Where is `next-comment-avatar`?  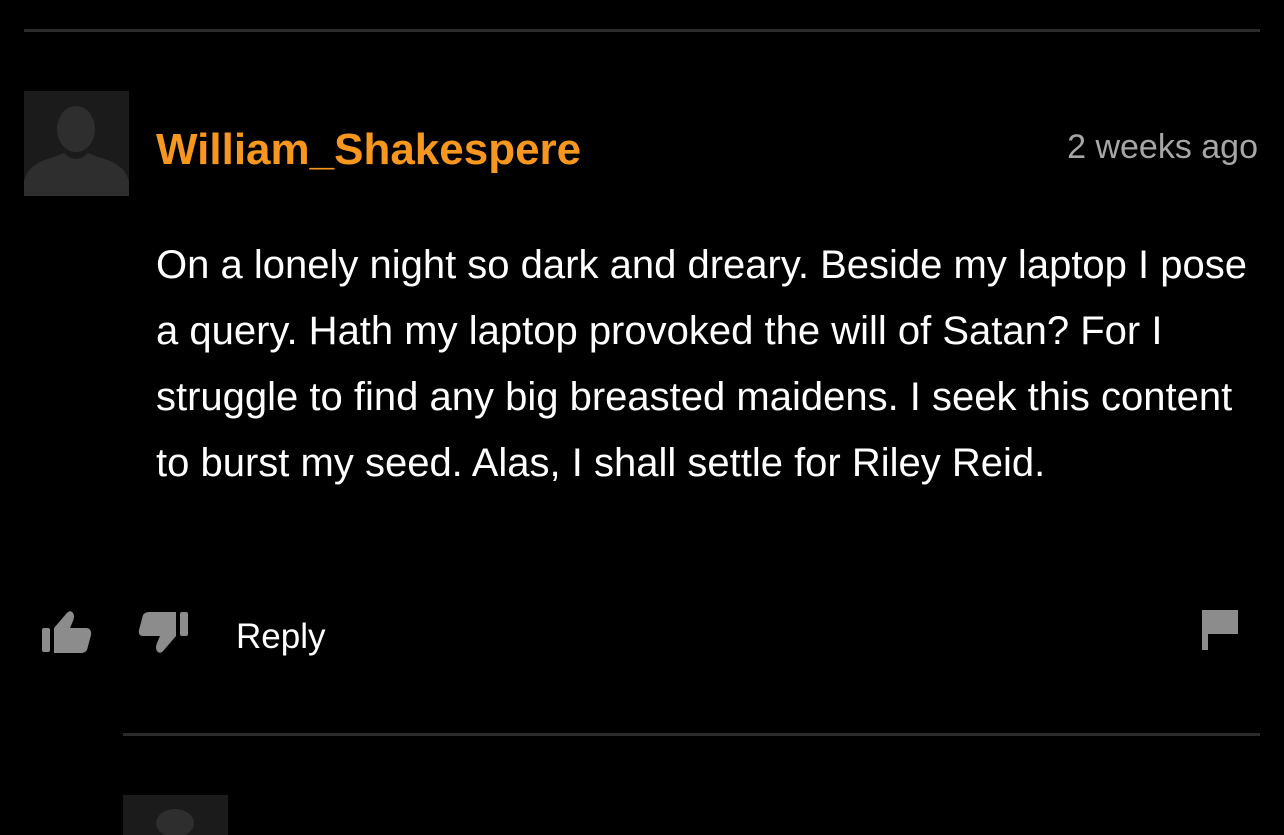 next-comment-avatar is located at coordinates (175, 815).